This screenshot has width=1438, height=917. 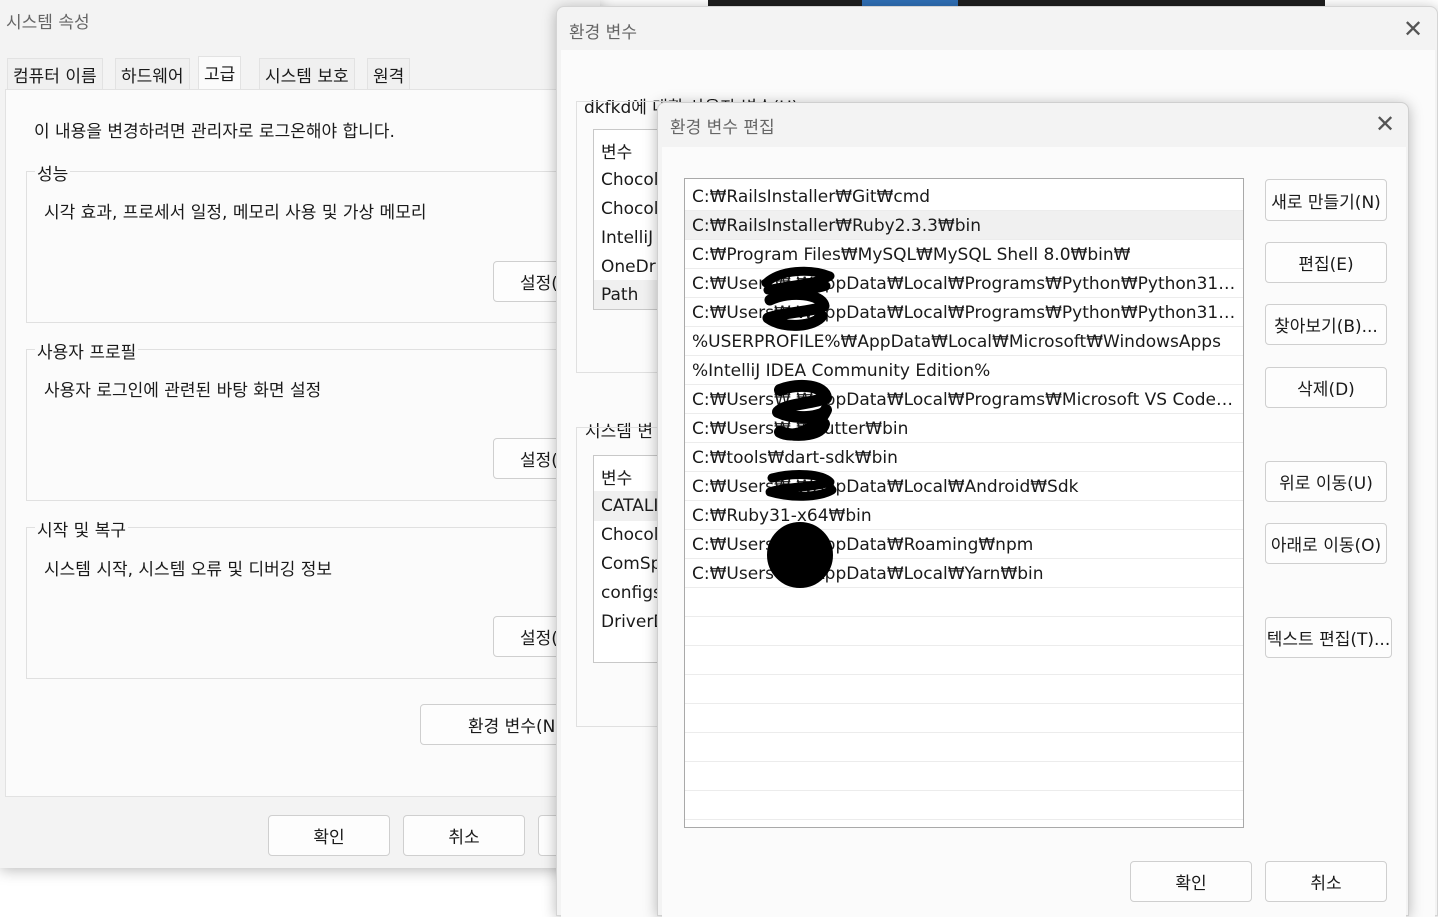 I want to click on delete-entry-button: 삭제(D), so click(x=1326, y=387).